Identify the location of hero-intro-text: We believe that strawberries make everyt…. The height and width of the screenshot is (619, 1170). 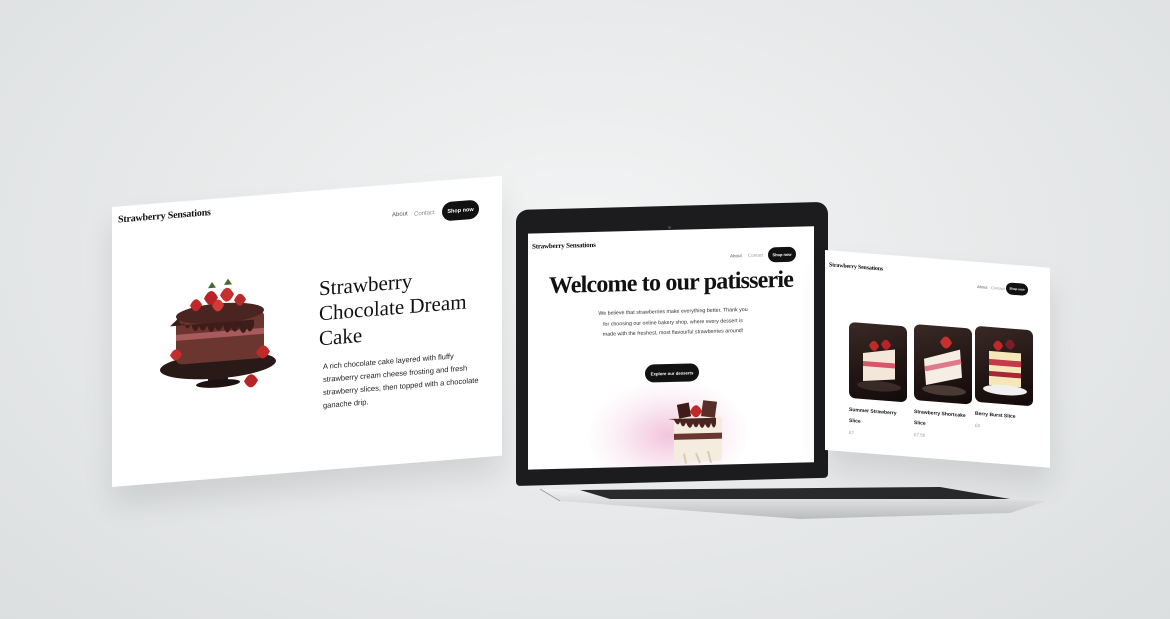
(673, 322).